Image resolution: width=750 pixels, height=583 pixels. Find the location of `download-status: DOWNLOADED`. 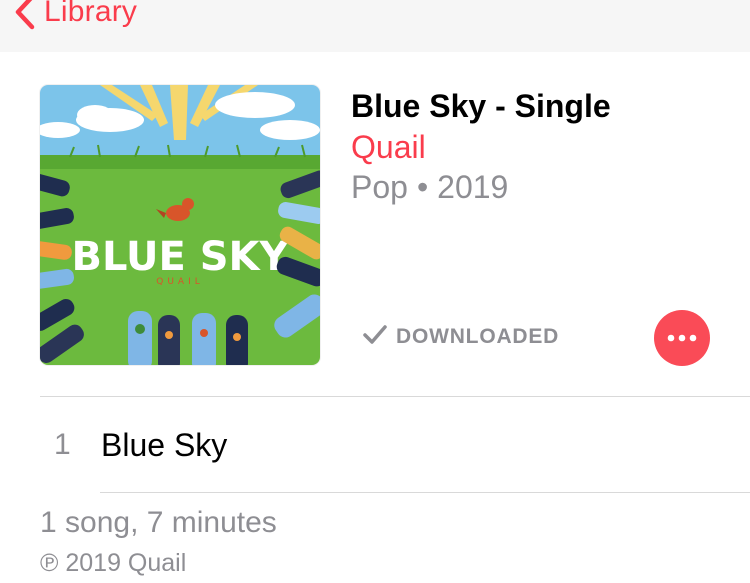

download-status: DOWNLOADED is located at coordinates (460, 337).